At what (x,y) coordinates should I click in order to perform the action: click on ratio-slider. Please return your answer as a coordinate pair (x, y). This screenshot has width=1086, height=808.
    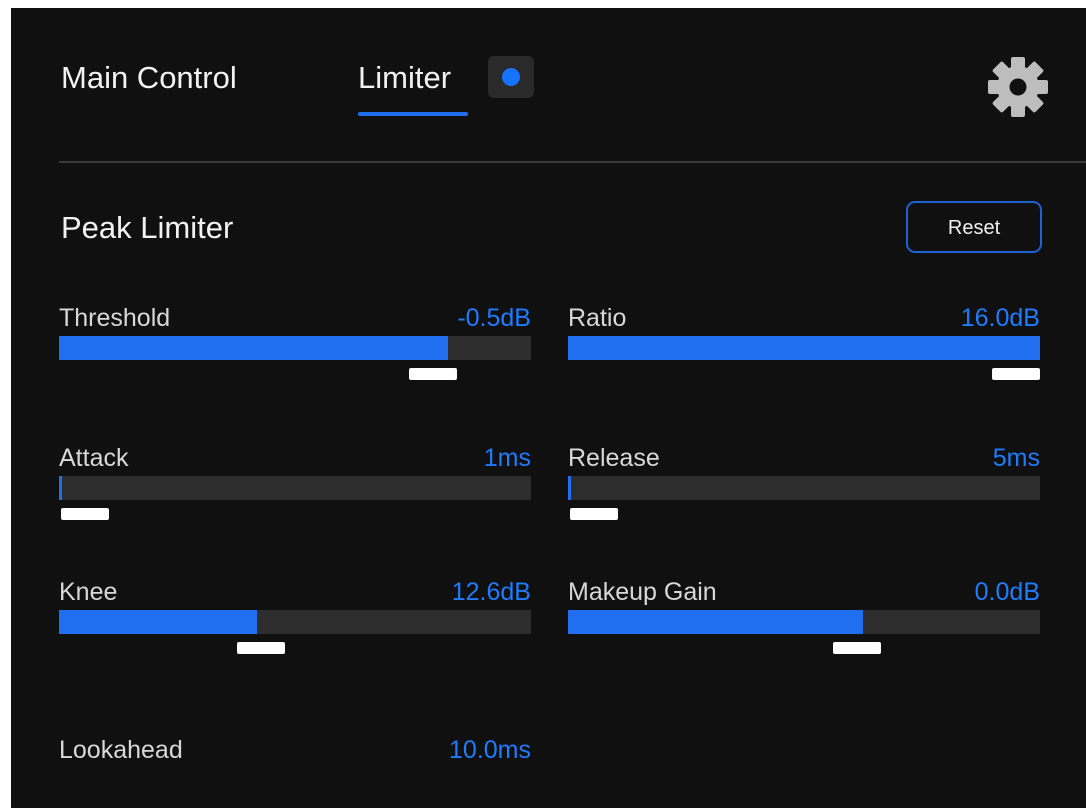
    Looking at the image, I should click on (804, 348).